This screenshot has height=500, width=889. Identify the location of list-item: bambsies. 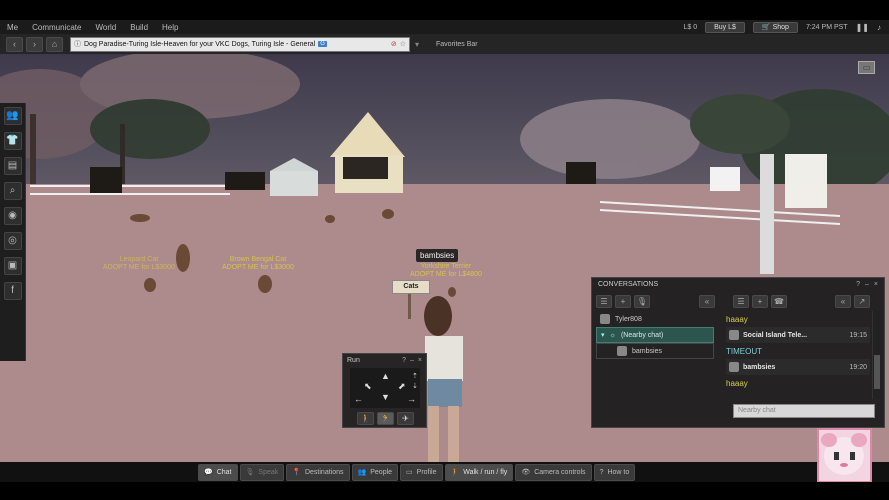
(655, 351).